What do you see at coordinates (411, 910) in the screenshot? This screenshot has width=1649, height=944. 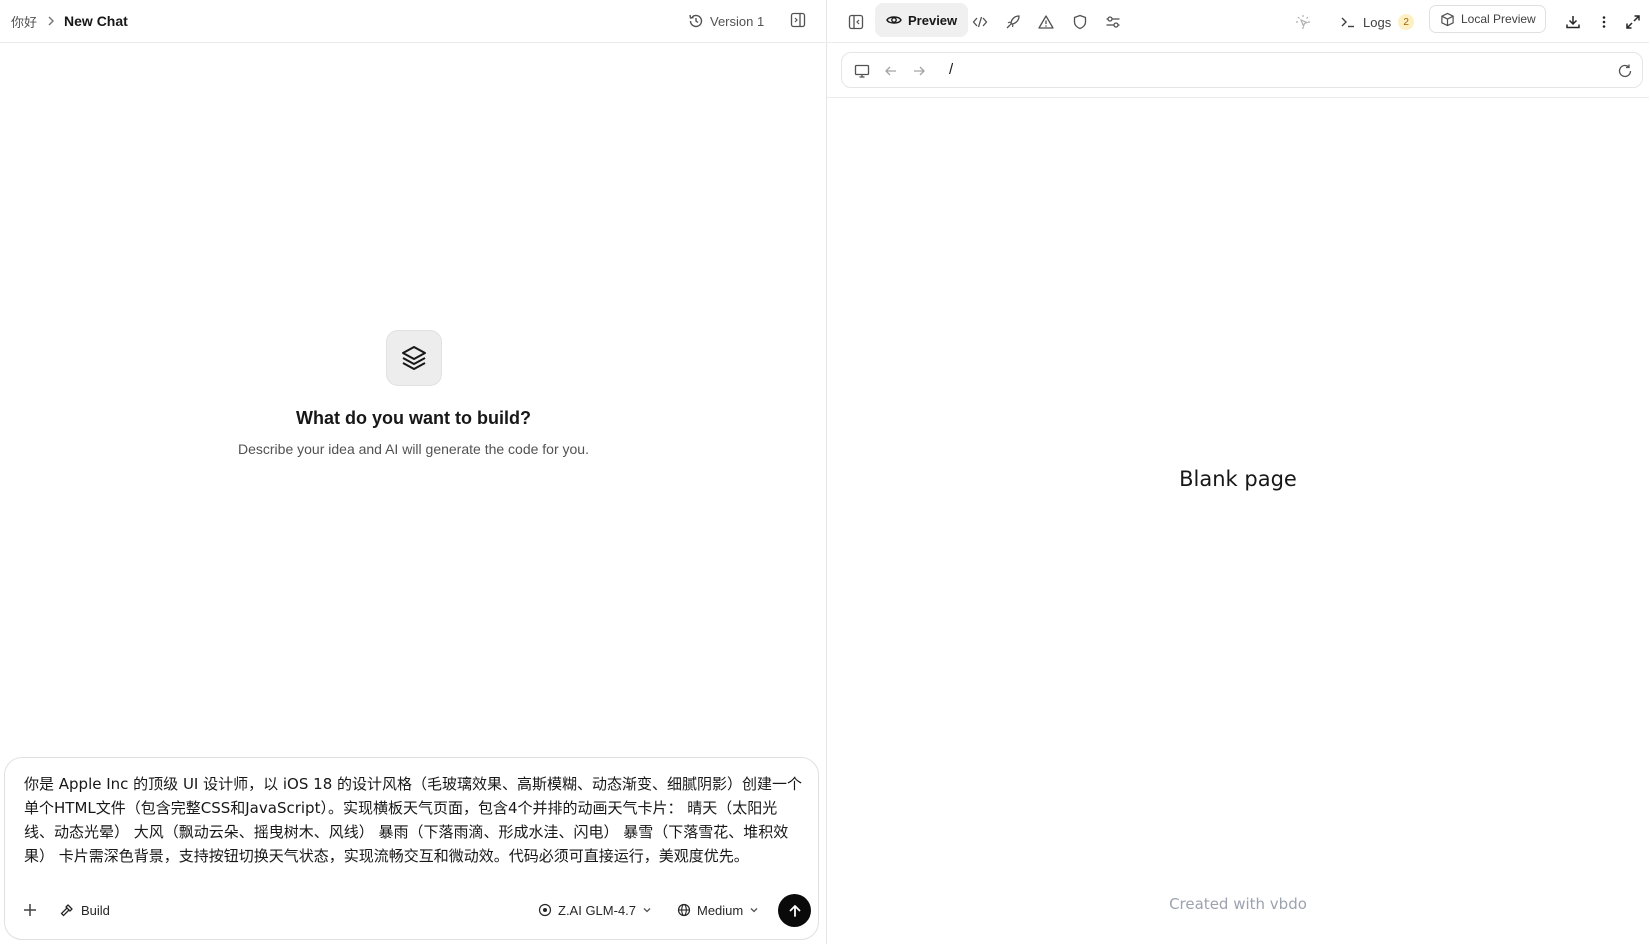 I see `composer-toolbar: Build Z.AI GLM-4.7 Medium` at bounding box center [411, 910].